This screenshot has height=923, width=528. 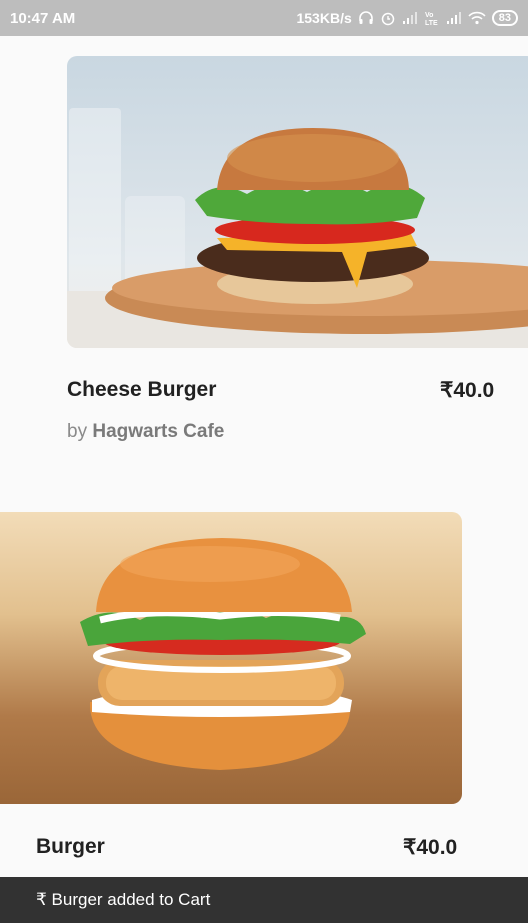 I want to click on volte-icon: Vo LTE, so click(x=431, y=19).